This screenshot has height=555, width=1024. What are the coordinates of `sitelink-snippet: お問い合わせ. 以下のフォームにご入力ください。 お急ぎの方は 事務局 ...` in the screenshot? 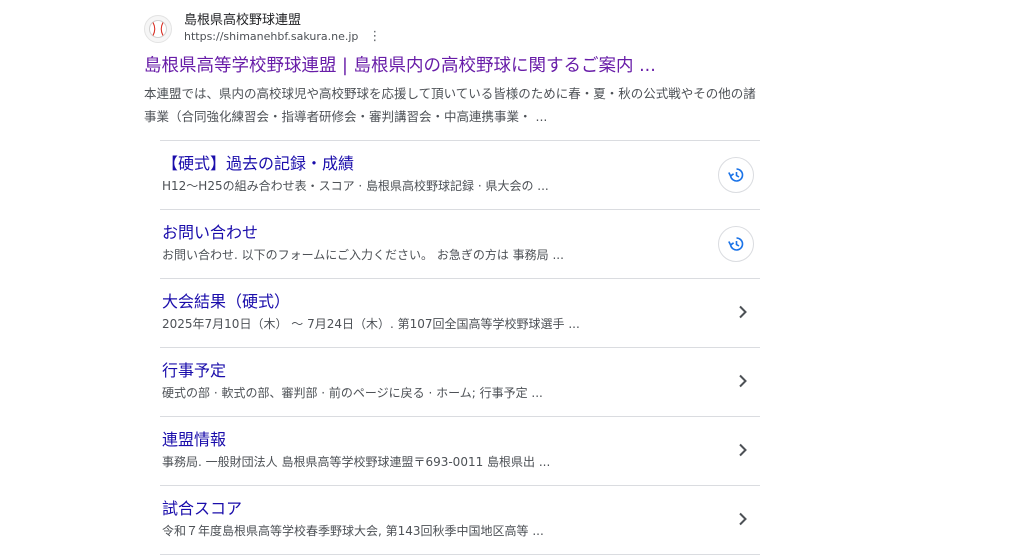 It's located at (363, 255).